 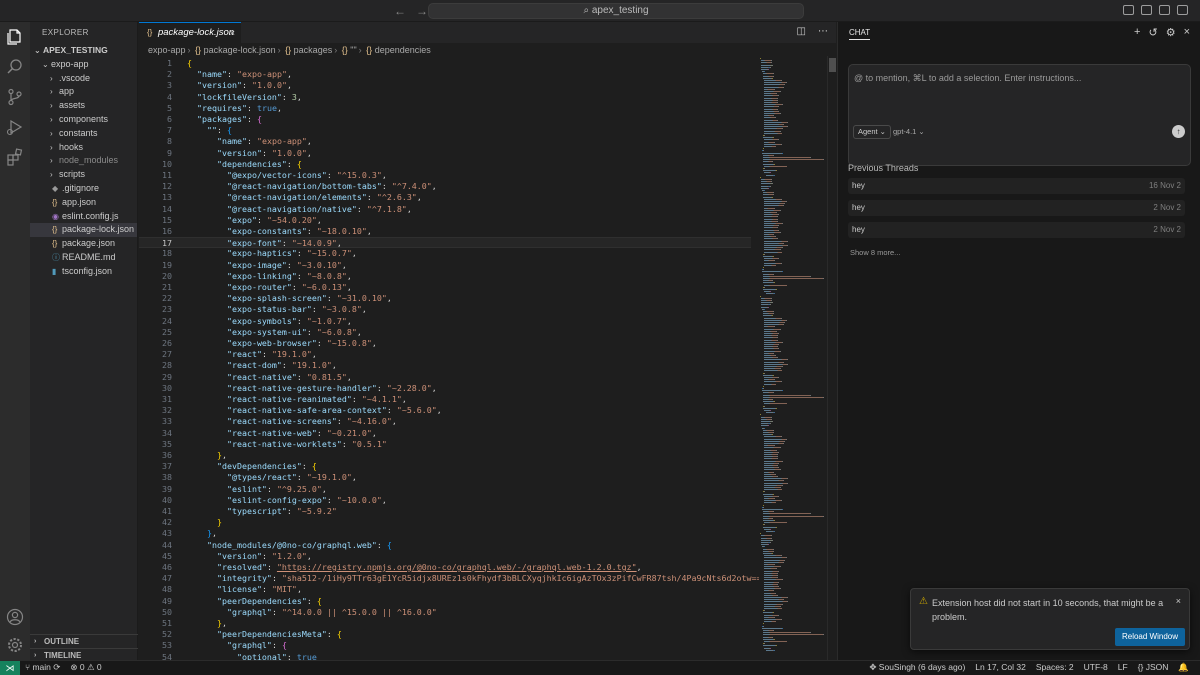 What do you see at coordinates (313, 50) in the screenshot?
I see `breadcrumb-item: packages` at bounding box center [313, 50].